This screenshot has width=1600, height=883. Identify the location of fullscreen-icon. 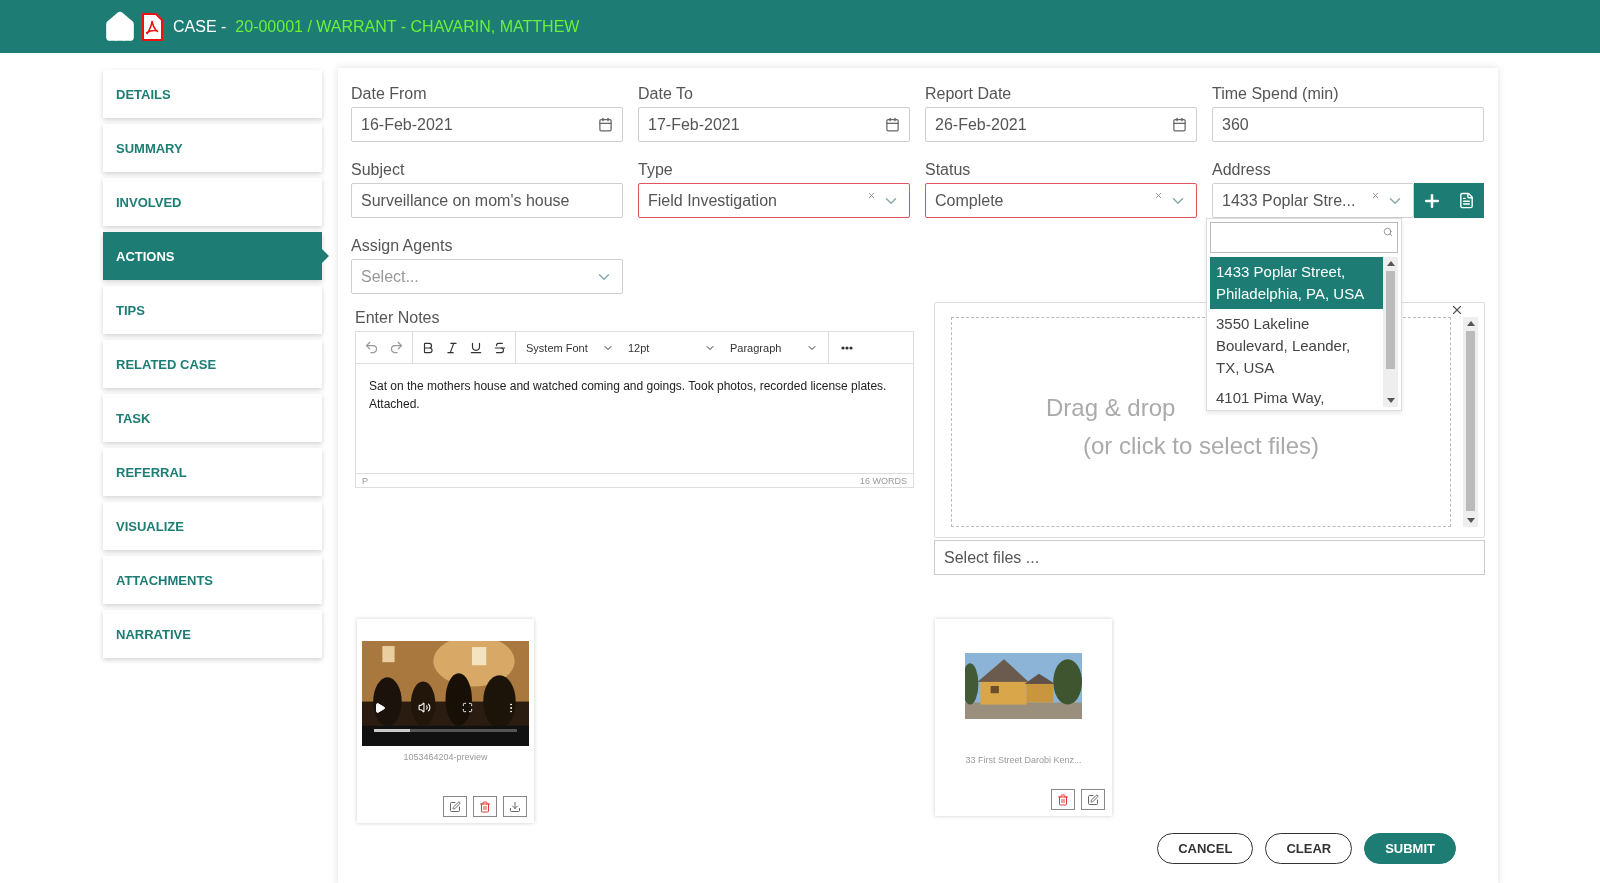
(468, 707).